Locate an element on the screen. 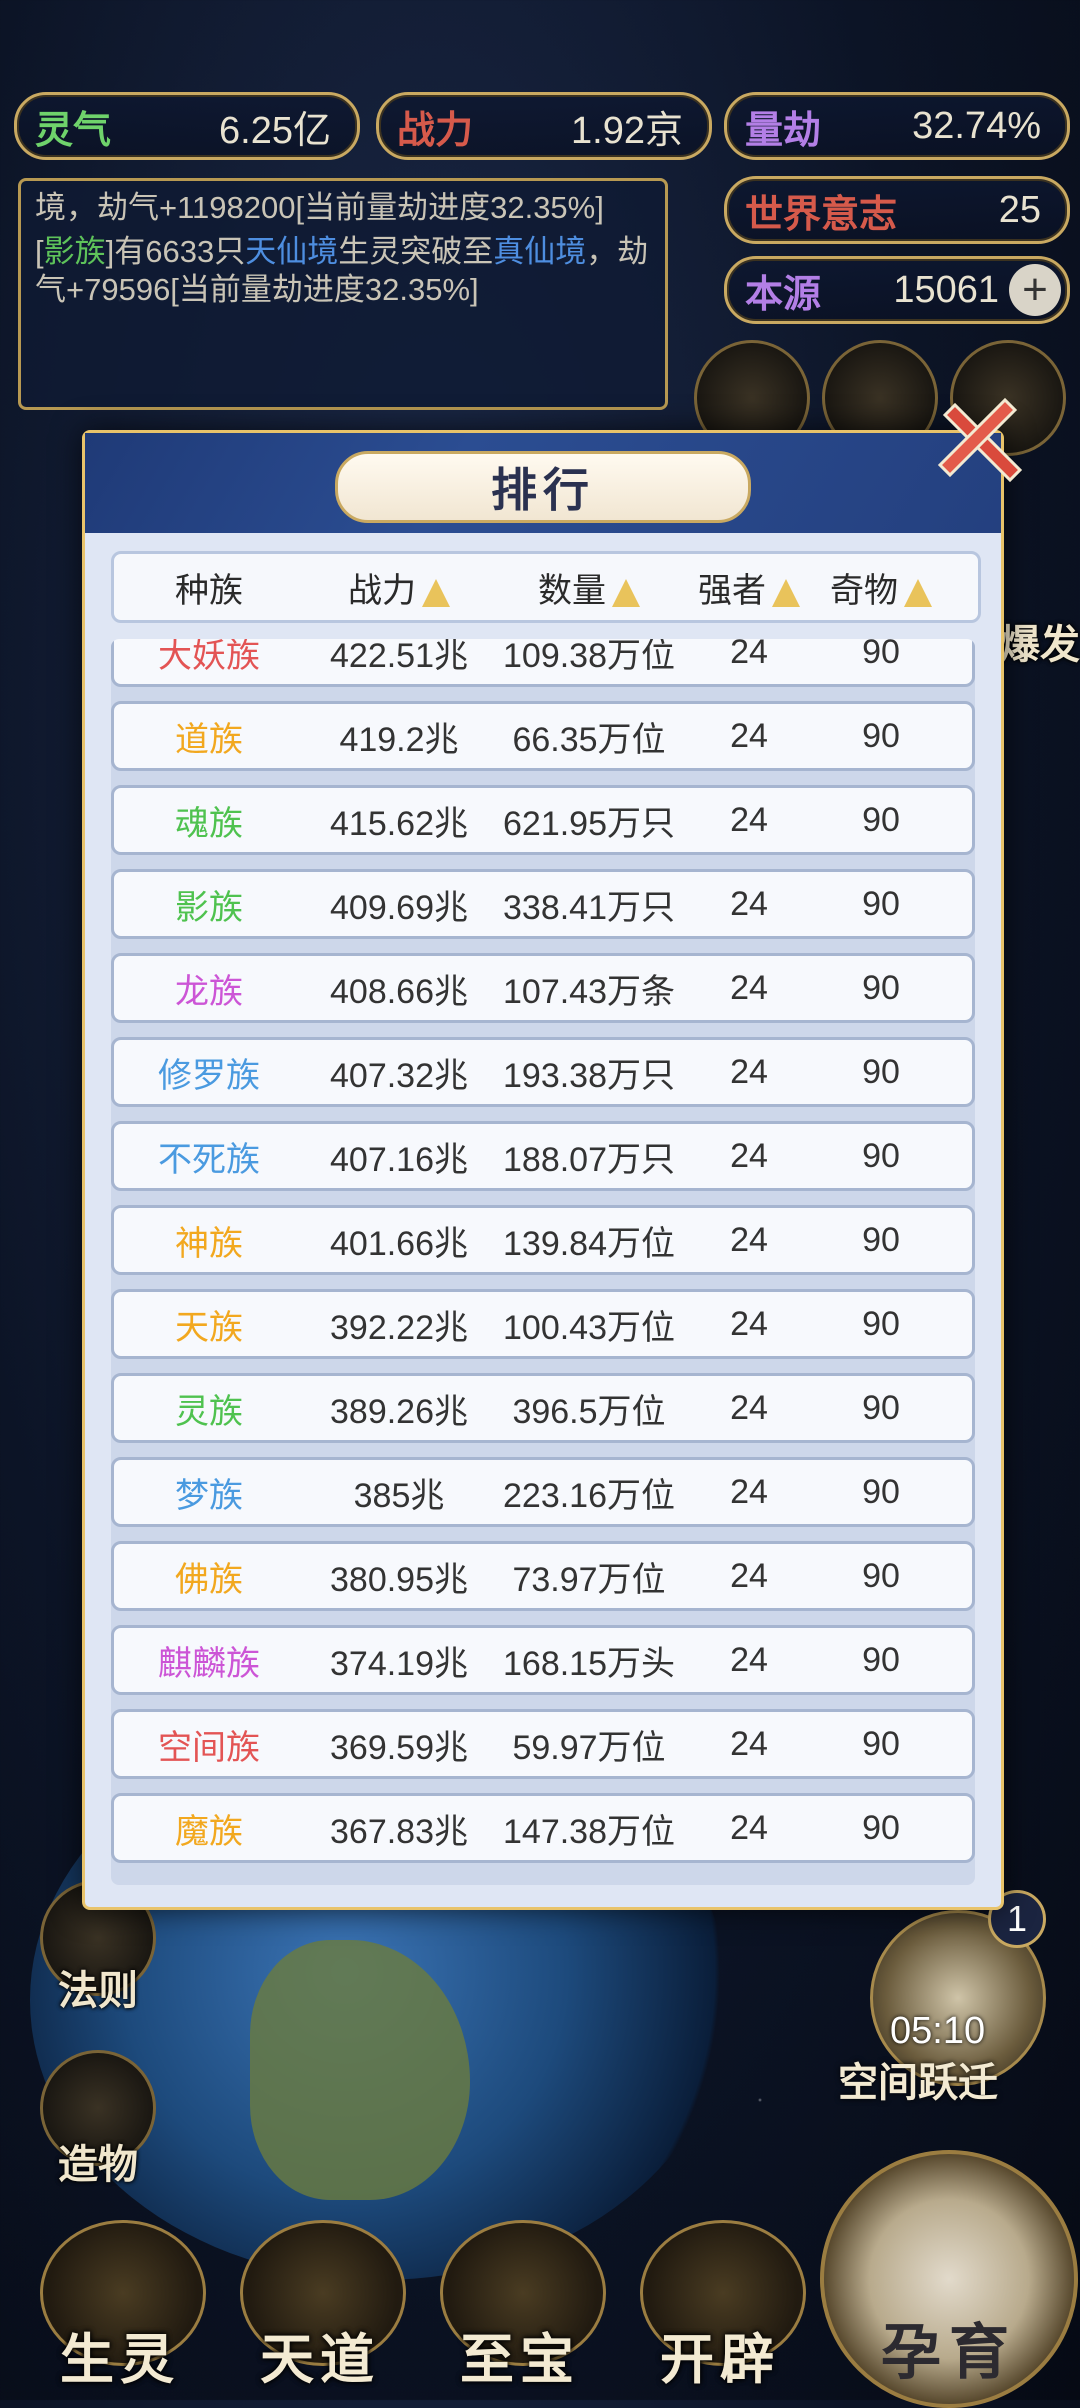 Image resolution: width=1080 pixels, height=2408 pixels. count-cell: 338.41万只 is located at coordinates (589, 907).